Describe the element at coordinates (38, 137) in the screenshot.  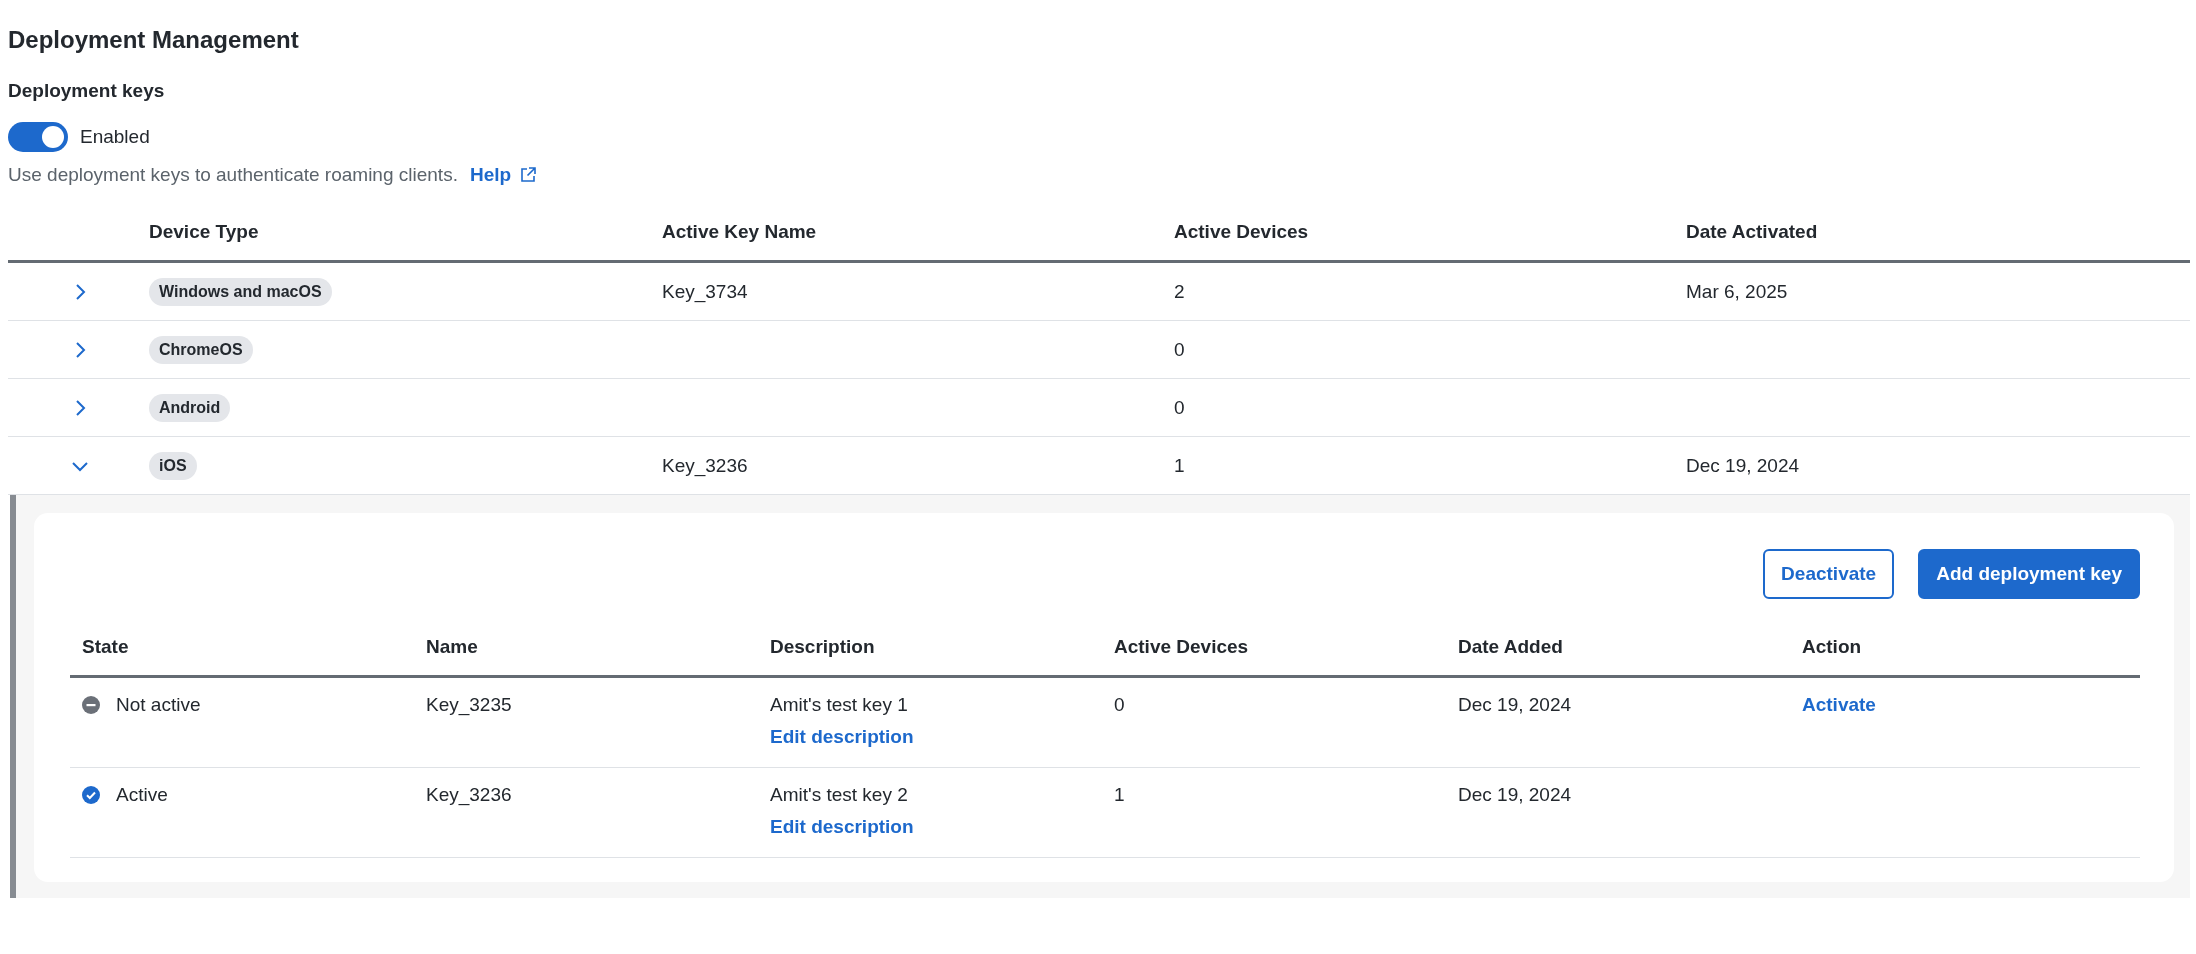
I see `toggle-switch` at that location.